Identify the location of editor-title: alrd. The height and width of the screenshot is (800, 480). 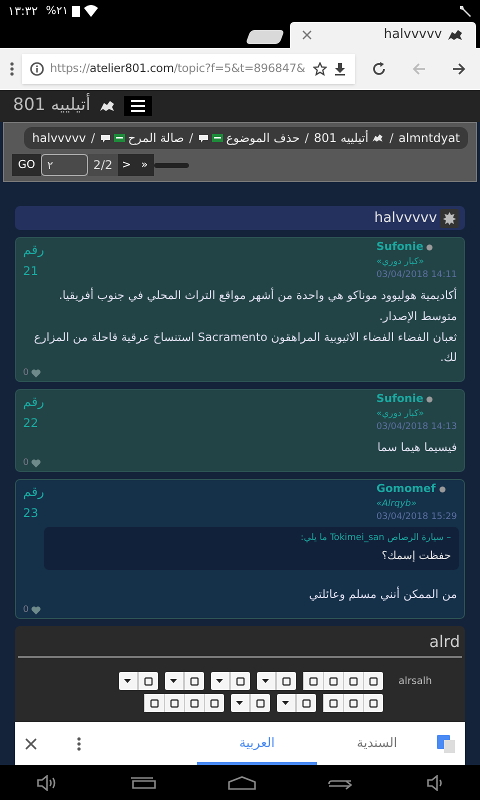
(444, 642).